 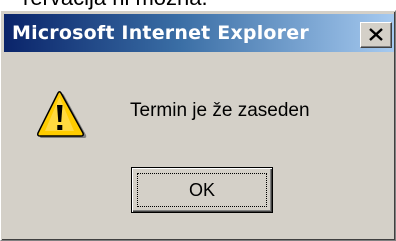 I want to click on warning-icon, so click(x=62, y=114).